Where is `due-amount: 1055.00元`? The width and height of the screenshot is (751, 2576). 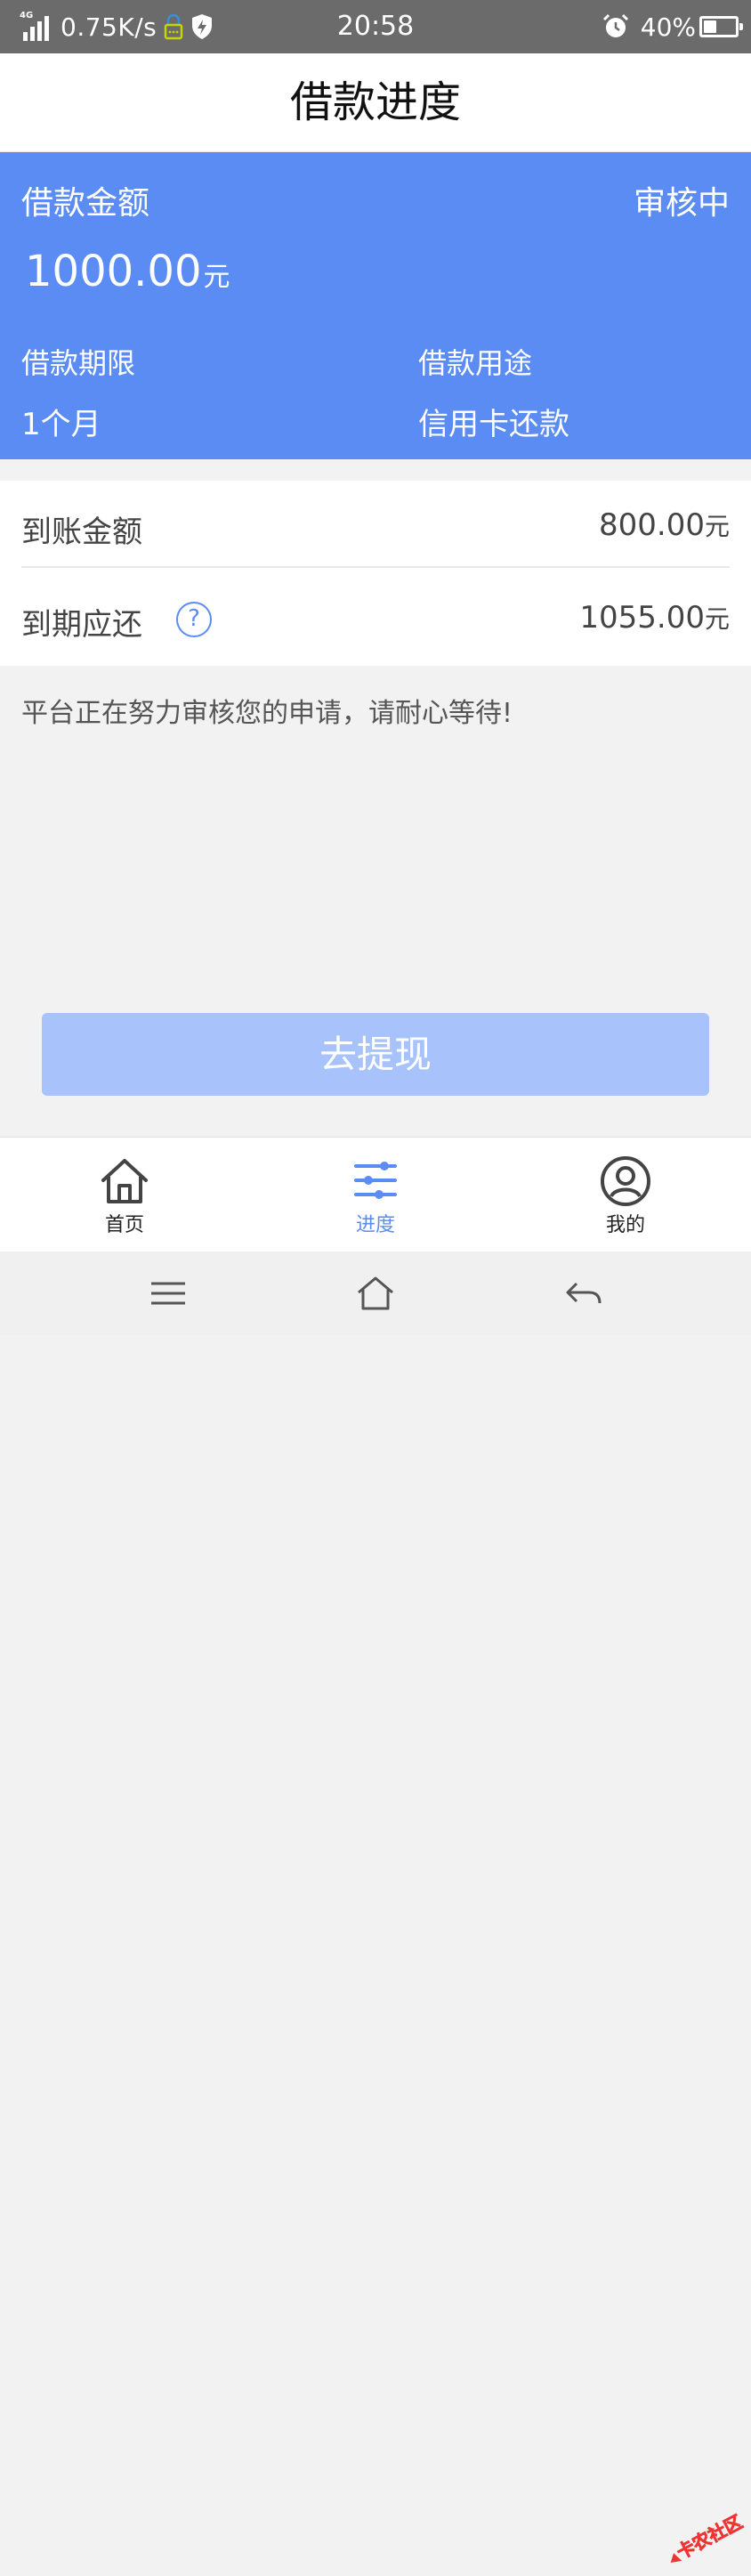 due-amount: 1055.00元 is located at coordinates (654, 618).